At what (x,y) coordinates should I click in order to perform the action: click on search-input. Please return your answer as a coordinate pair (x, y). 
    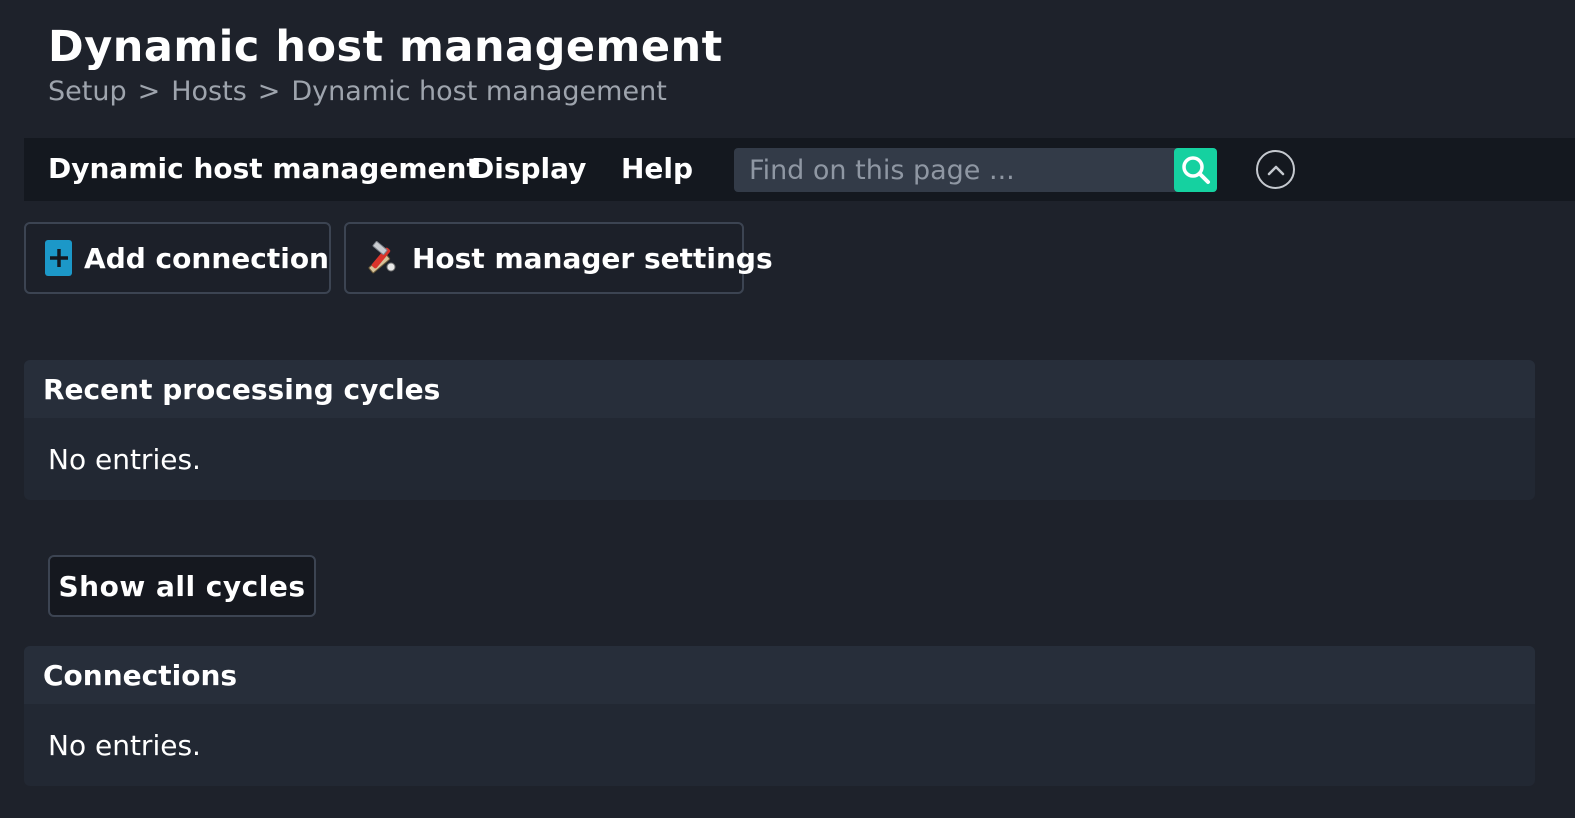
    Looking at the image, I should click on (954, 170).